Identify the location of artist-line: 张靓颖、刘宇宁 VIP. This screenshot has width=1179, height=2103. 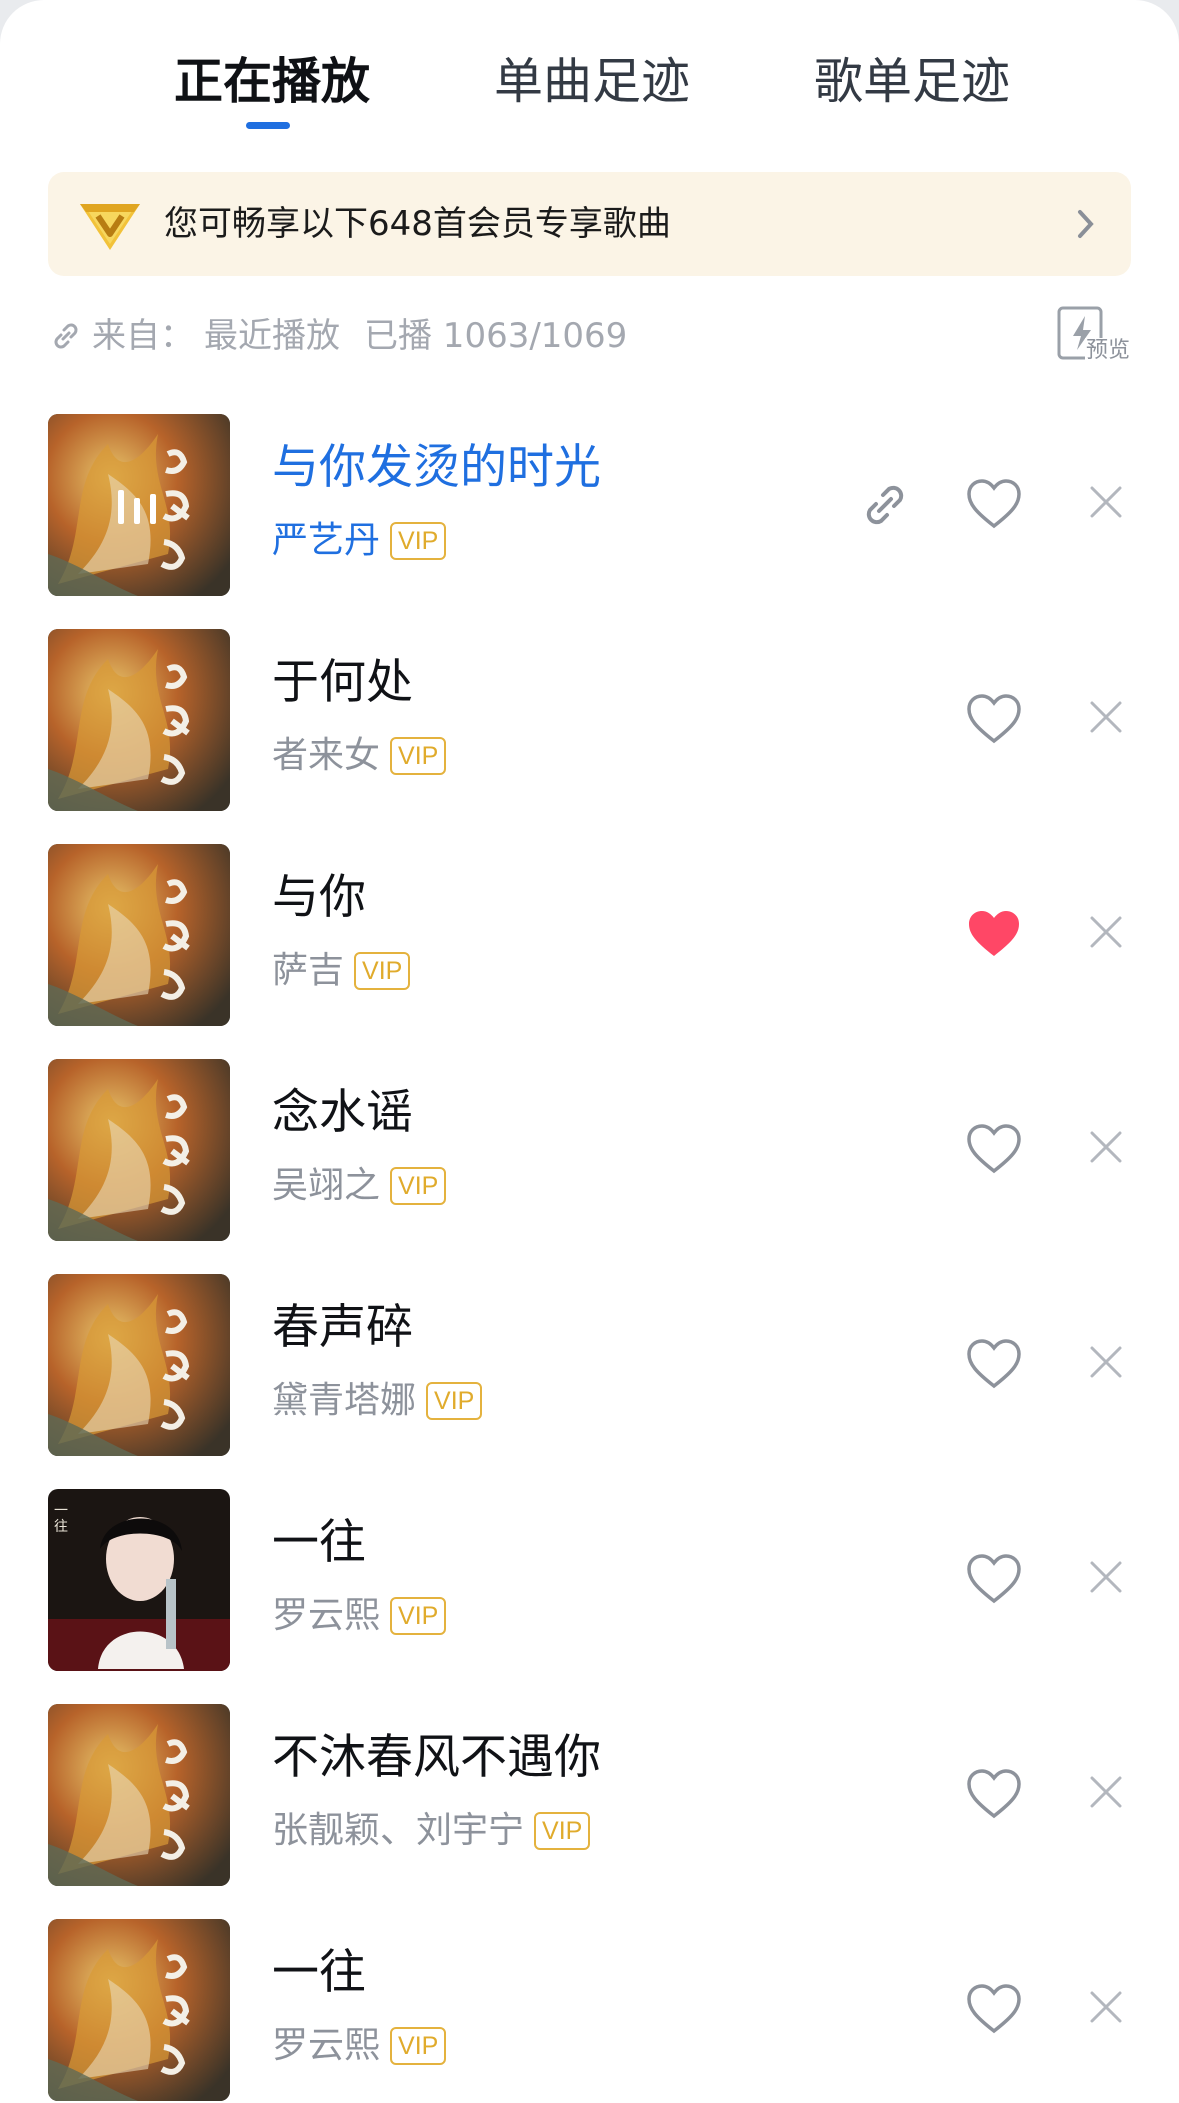
(431, 1831).